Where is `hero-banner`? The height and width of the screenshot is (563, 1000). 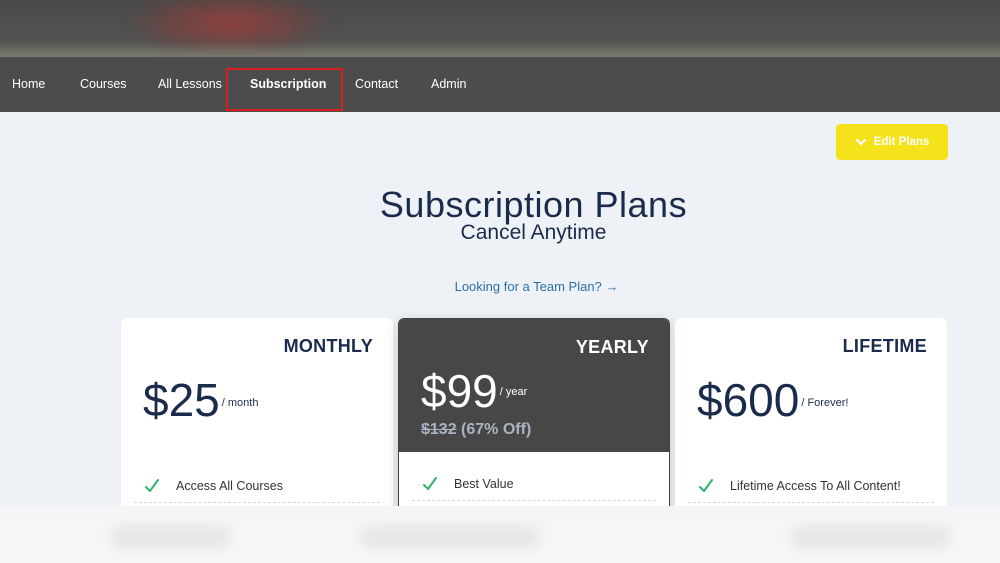 hero-banner is located at coordinates (500, 28).